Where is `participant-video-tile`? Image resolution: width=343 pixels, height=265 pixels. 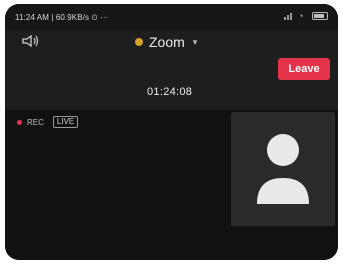
participant-video-tile is located at coordinates (283, 169).